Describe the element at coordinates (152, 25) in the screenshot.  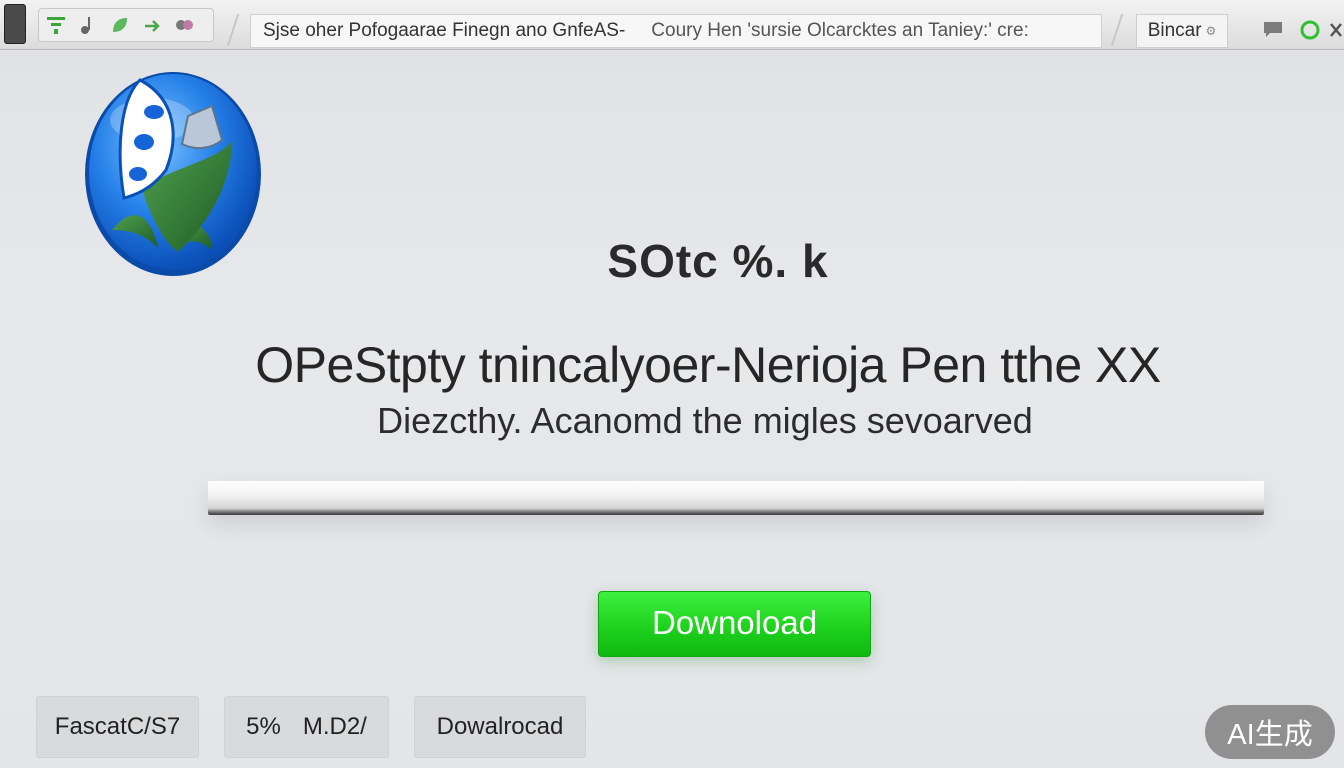
I see `arrow-icon` at that location.